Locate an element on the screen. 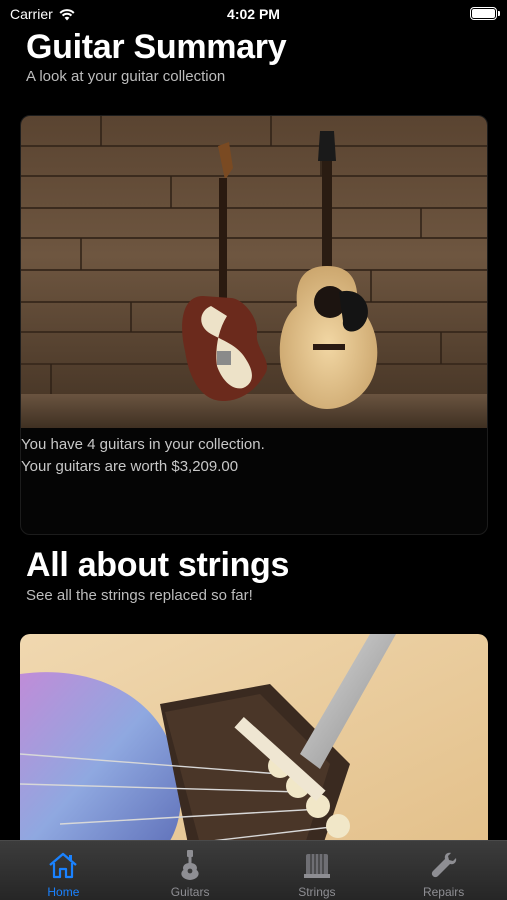 This screenshot has width=507, height=900. guitar-icon is located at coordinates (190, 865).